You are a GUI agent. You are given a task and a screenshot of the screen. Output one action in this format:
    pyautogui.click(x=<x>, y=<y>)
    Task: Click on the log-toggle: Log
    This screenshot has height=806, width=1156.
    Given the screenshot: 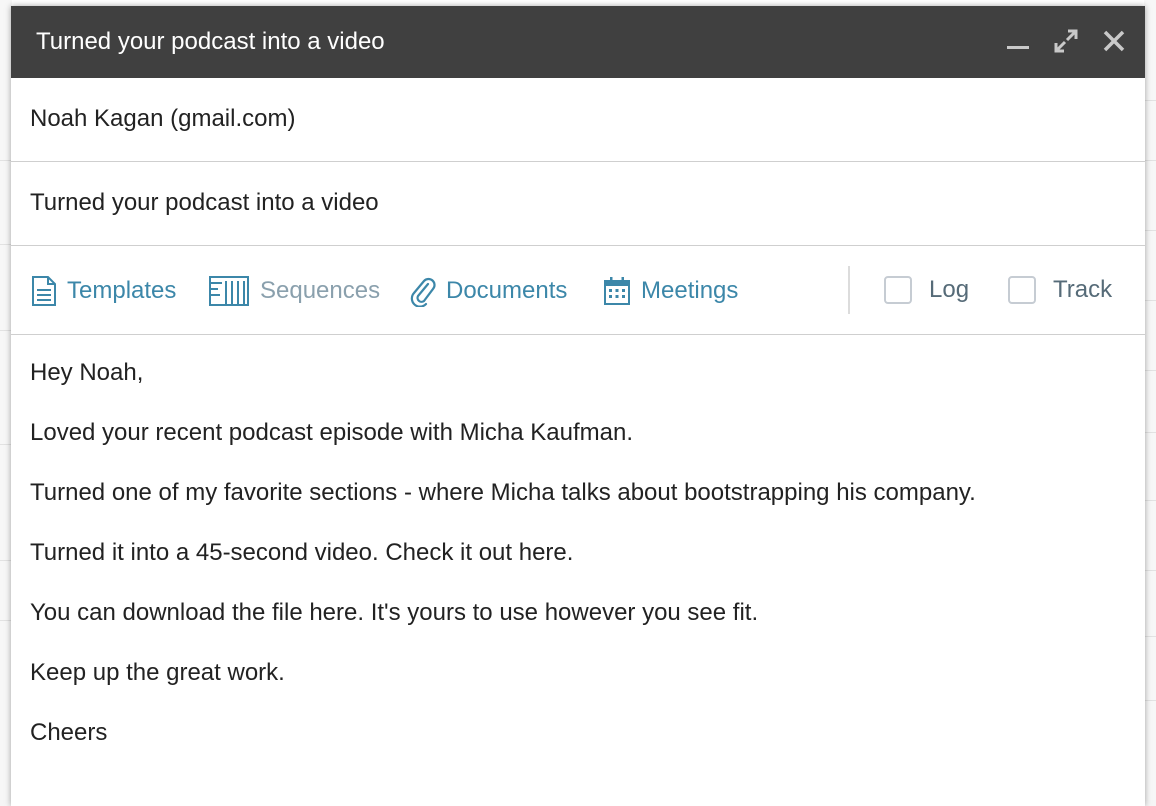 What is the action you would take?
    pyautogui.click(x=926, y=290)
    